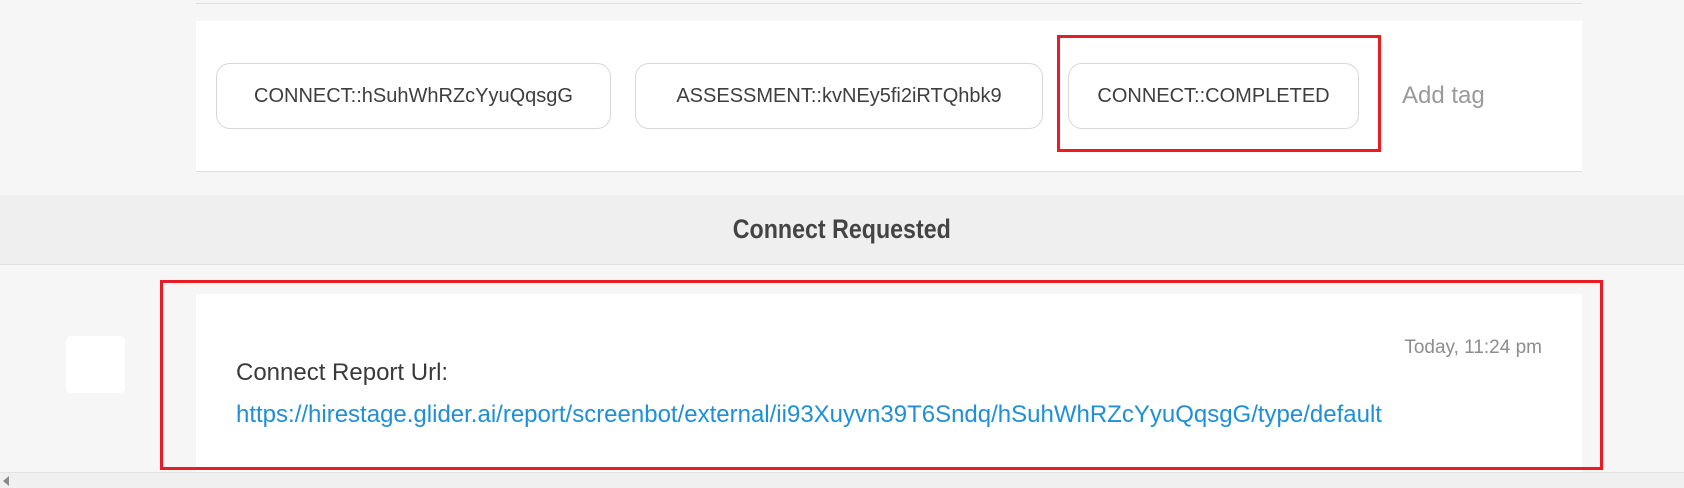 Image resolution: width=1684 pixels, height=488 pixels. Describe the element at coordinates (1213, 96) in the screenshot. I see `tag-chip-connect-completed: CONNECT::COMPLETED` at that location.